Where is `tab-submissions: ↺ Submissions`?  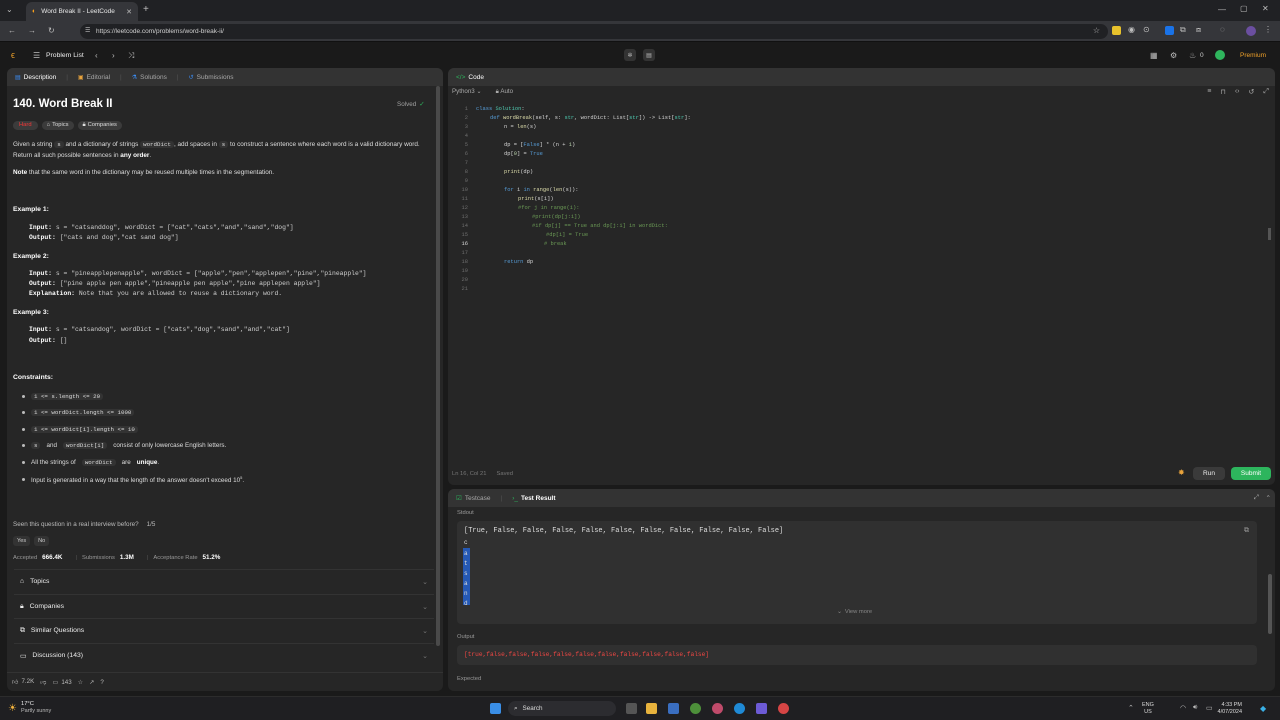 tab-submissions: ↺ Submissions is located at coordinates (211, 77).